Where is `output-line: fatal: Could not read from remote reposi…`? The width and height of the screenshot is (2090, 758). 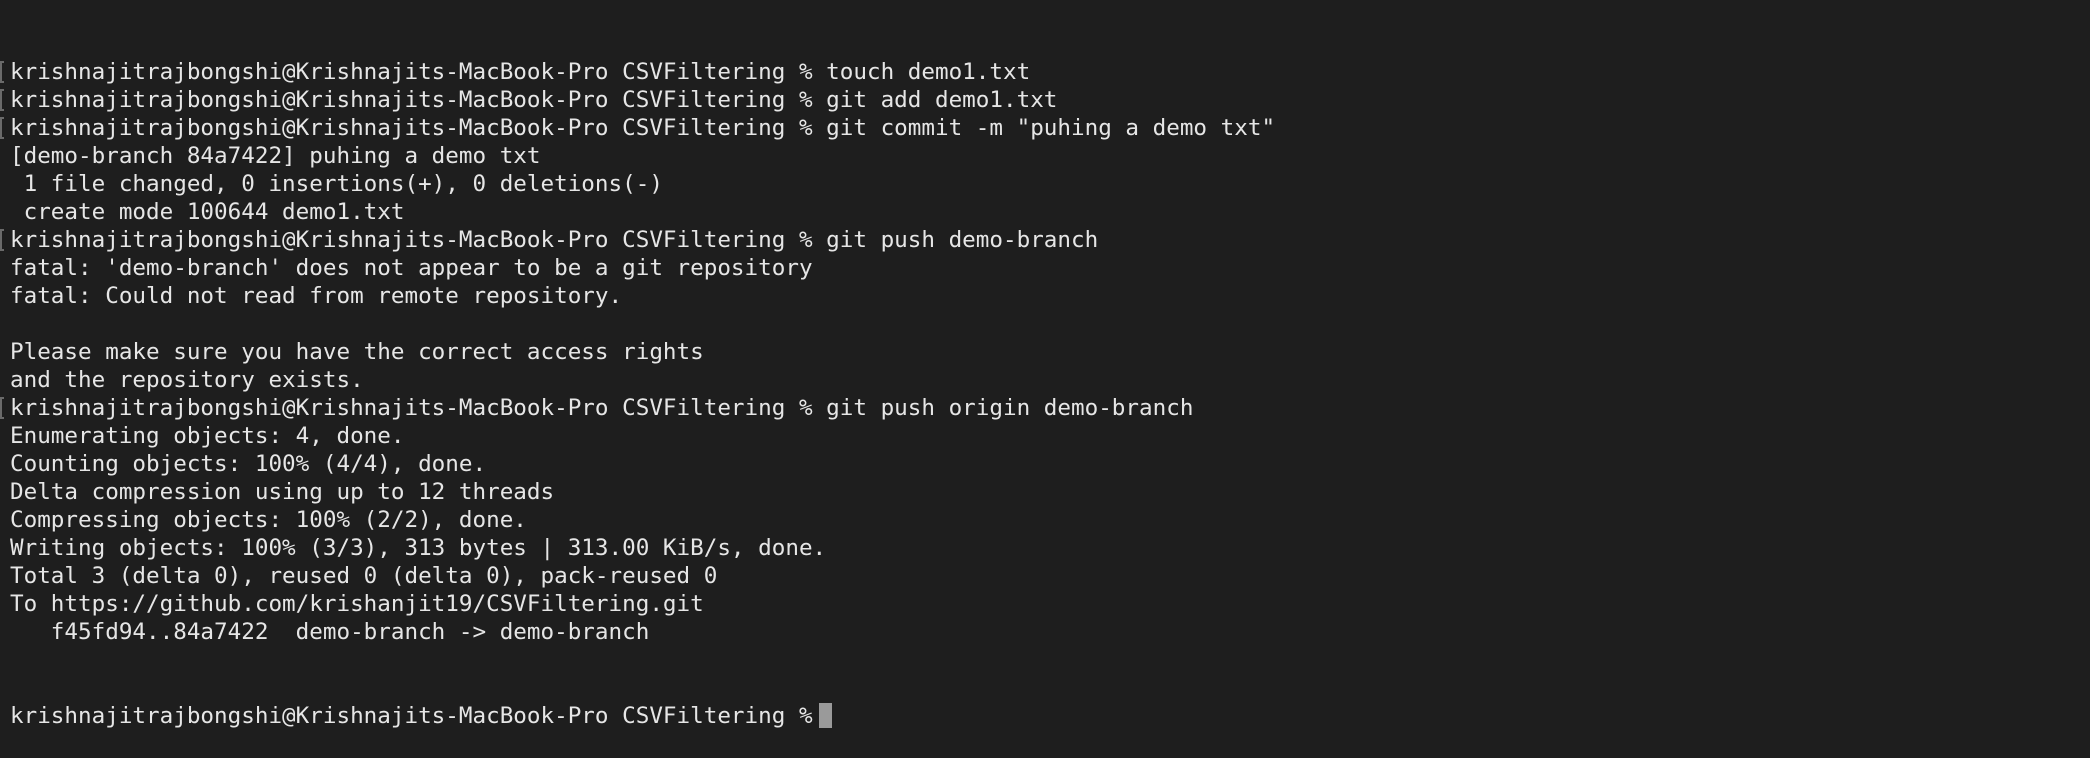 output-line: fatal: Could not read from remote reposi… is located at coordinates (1045, 296).